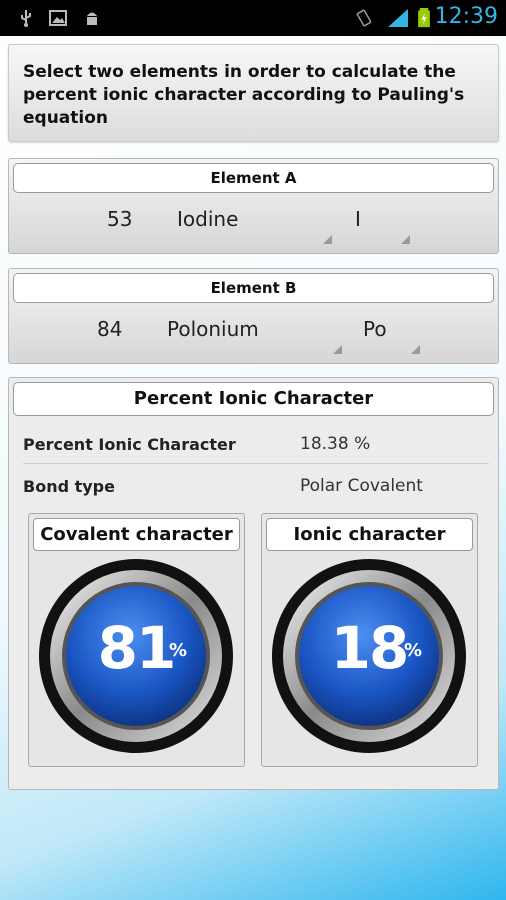 The image size is (506, 900). Describe the element at coordinates (256, 463) in the screenshot. I see `divider` at that location.